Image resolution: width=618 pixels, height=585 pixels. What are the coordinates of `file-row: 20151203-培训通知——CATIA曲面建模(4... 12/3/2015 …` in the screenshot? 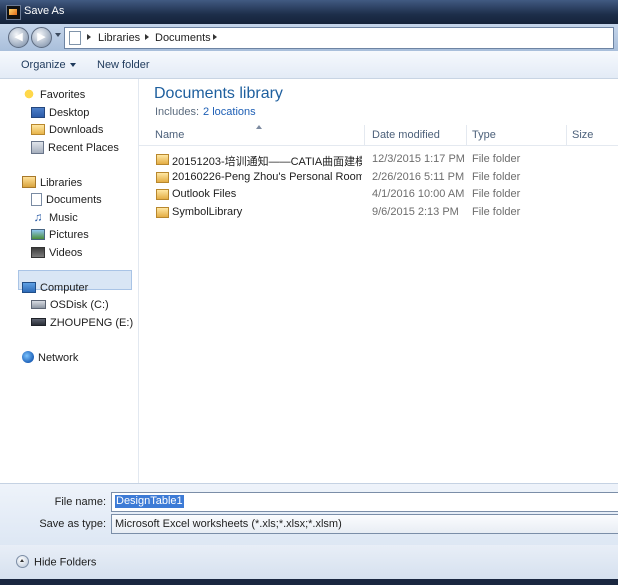 It's located at (378, 159).